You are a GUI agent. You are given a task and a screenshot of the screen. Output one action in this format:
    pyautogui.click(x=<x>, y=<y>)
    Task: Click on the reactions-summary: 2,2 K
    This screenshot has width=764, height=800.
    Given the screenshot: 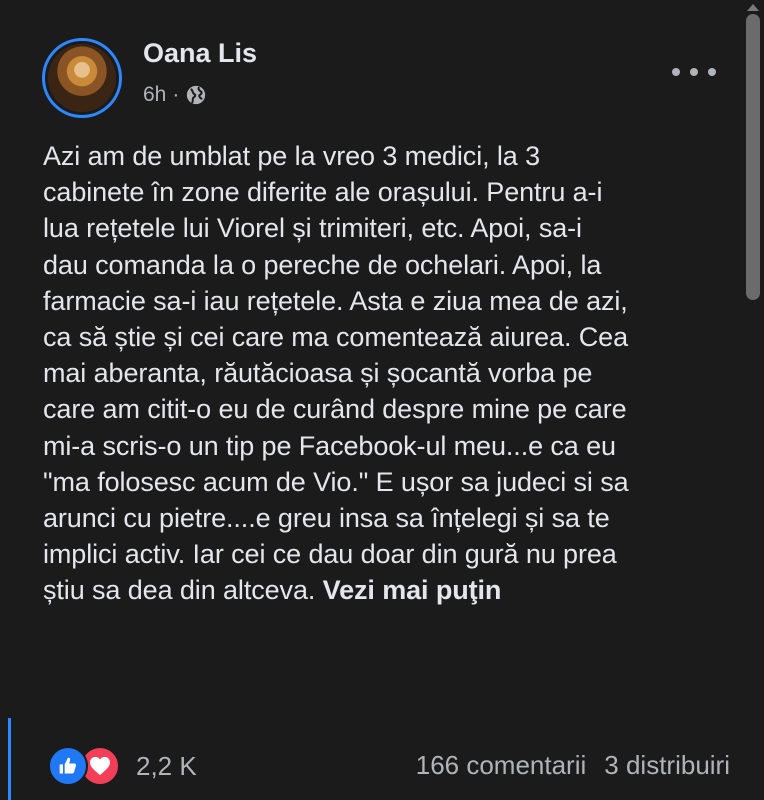 What is the action you would take?
    pyautogui.click(x=122, y=766)
    